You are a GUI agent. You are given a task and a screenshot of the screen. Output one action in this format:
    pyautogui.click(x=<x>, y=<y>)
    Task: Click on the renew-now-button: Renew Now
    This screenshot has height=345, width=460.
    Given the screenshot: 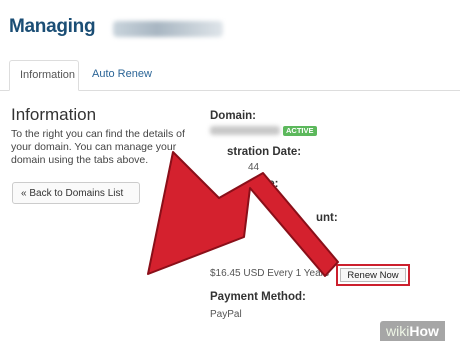 What is the action you would take?
    pyautogui.click(x=373, y=275)
    